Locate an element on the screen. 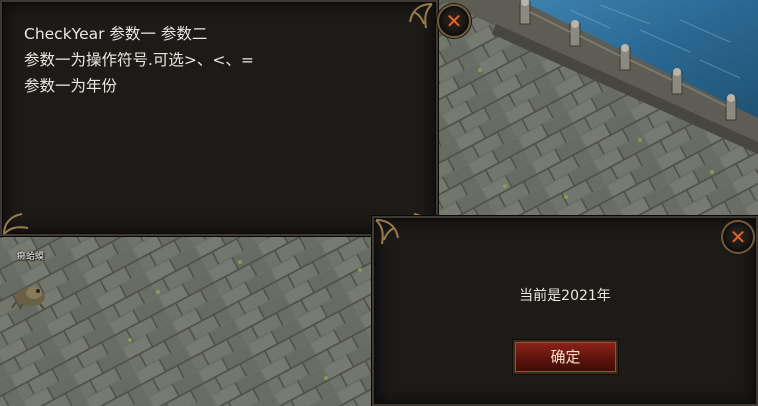 This screenshot has height=406, width=758. close-info-panel-button: ✕ is located at coordinates (454, 21).